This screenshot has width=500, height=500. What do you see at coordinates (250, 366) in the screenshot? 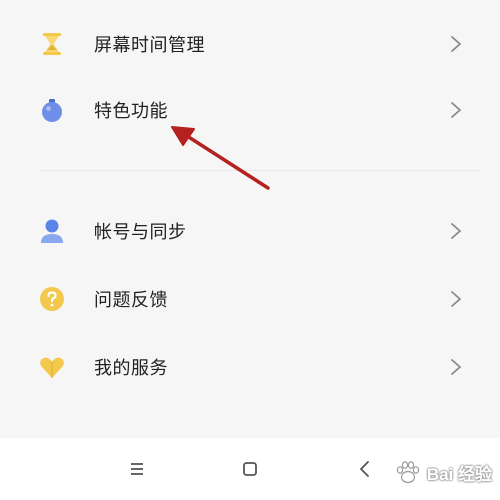
I see `settings-item-my-services: 我的服务` at bounding box center [250, 366].